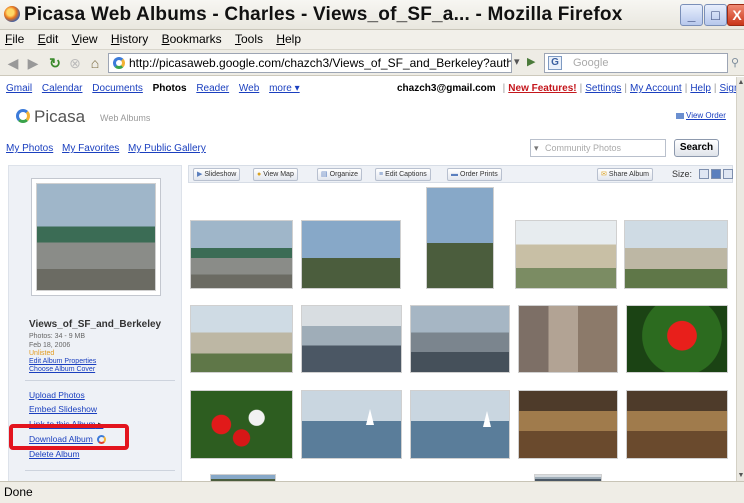 The width and height of the screenshot is (744, 503). I want to click on size-medium-icon, so click(716, 174).